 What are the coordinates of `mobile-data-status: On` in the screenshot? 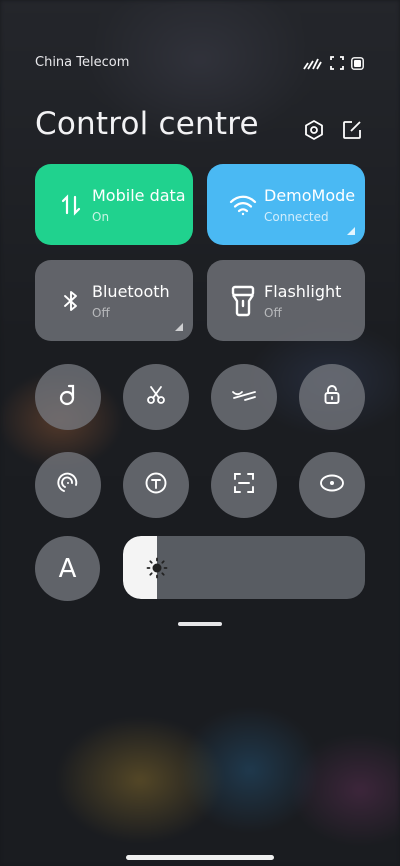 It's located at (101, 217).